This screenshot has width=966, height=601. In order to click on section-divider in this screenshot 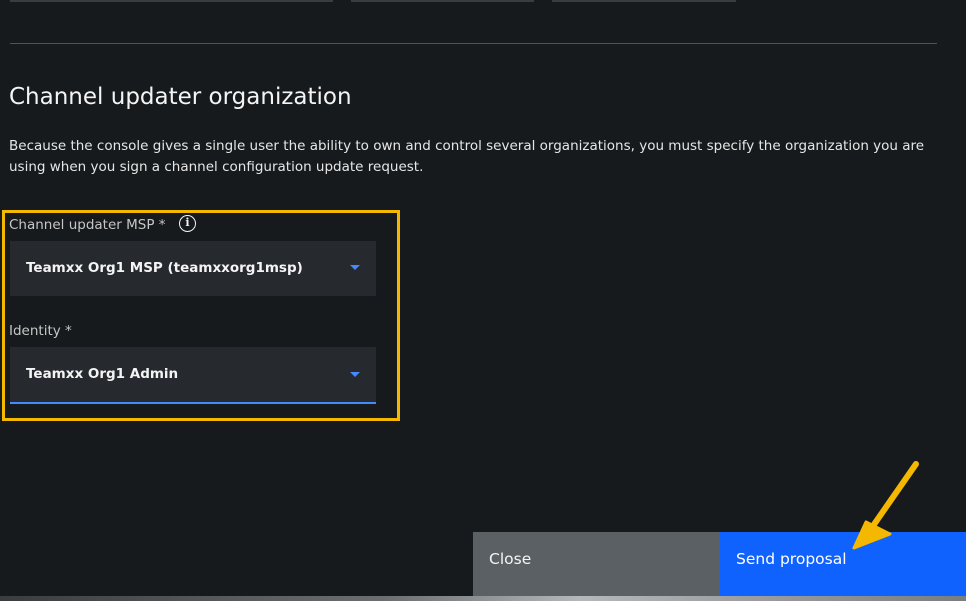, I will do `click(473, 43)`.